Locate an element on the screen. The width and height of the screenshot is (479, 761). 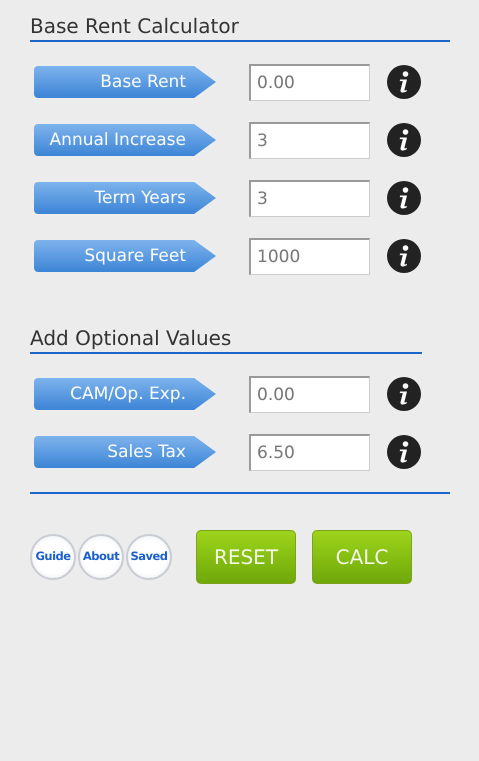
field-label: Base Rent is located at coordinates (125, 82).